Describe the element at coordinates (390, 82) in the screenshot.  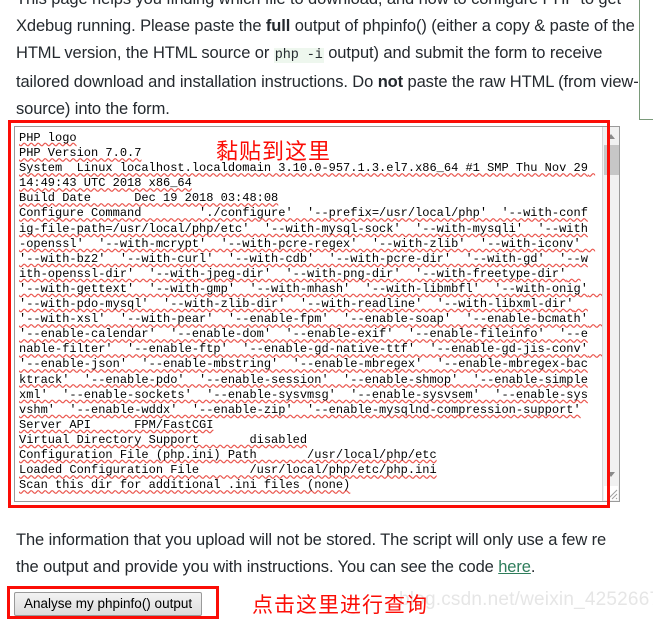
I see `intro-bold-not: not` at that location.